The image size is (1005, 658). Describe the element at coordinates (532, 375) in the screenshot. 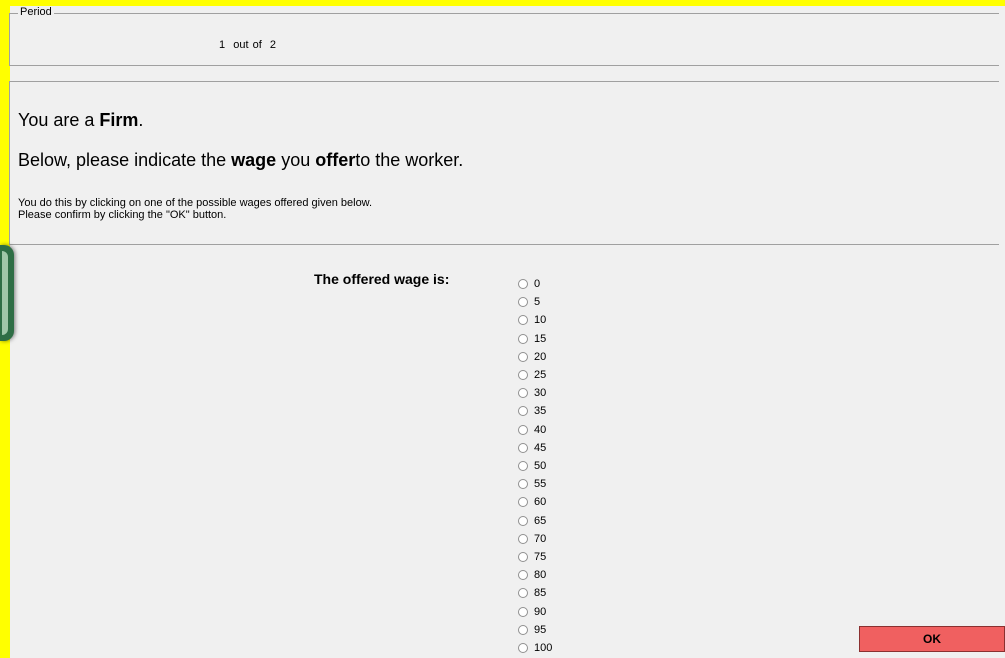

I see `wage-option-25: 25` at that location.